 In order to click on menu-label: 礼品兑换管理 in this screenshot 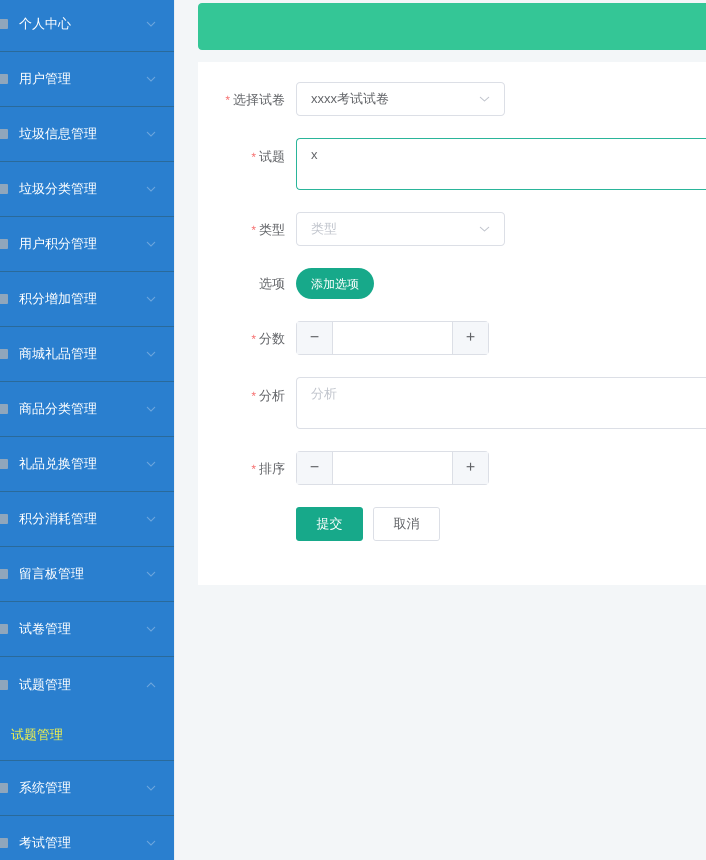, I will do `click(58, 464)`.